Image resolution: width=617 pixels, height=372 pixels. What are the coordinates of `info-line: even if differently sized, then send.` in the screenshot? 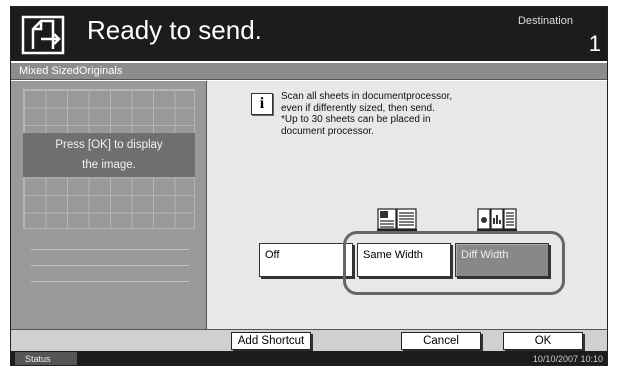 It's located at (358, 108).